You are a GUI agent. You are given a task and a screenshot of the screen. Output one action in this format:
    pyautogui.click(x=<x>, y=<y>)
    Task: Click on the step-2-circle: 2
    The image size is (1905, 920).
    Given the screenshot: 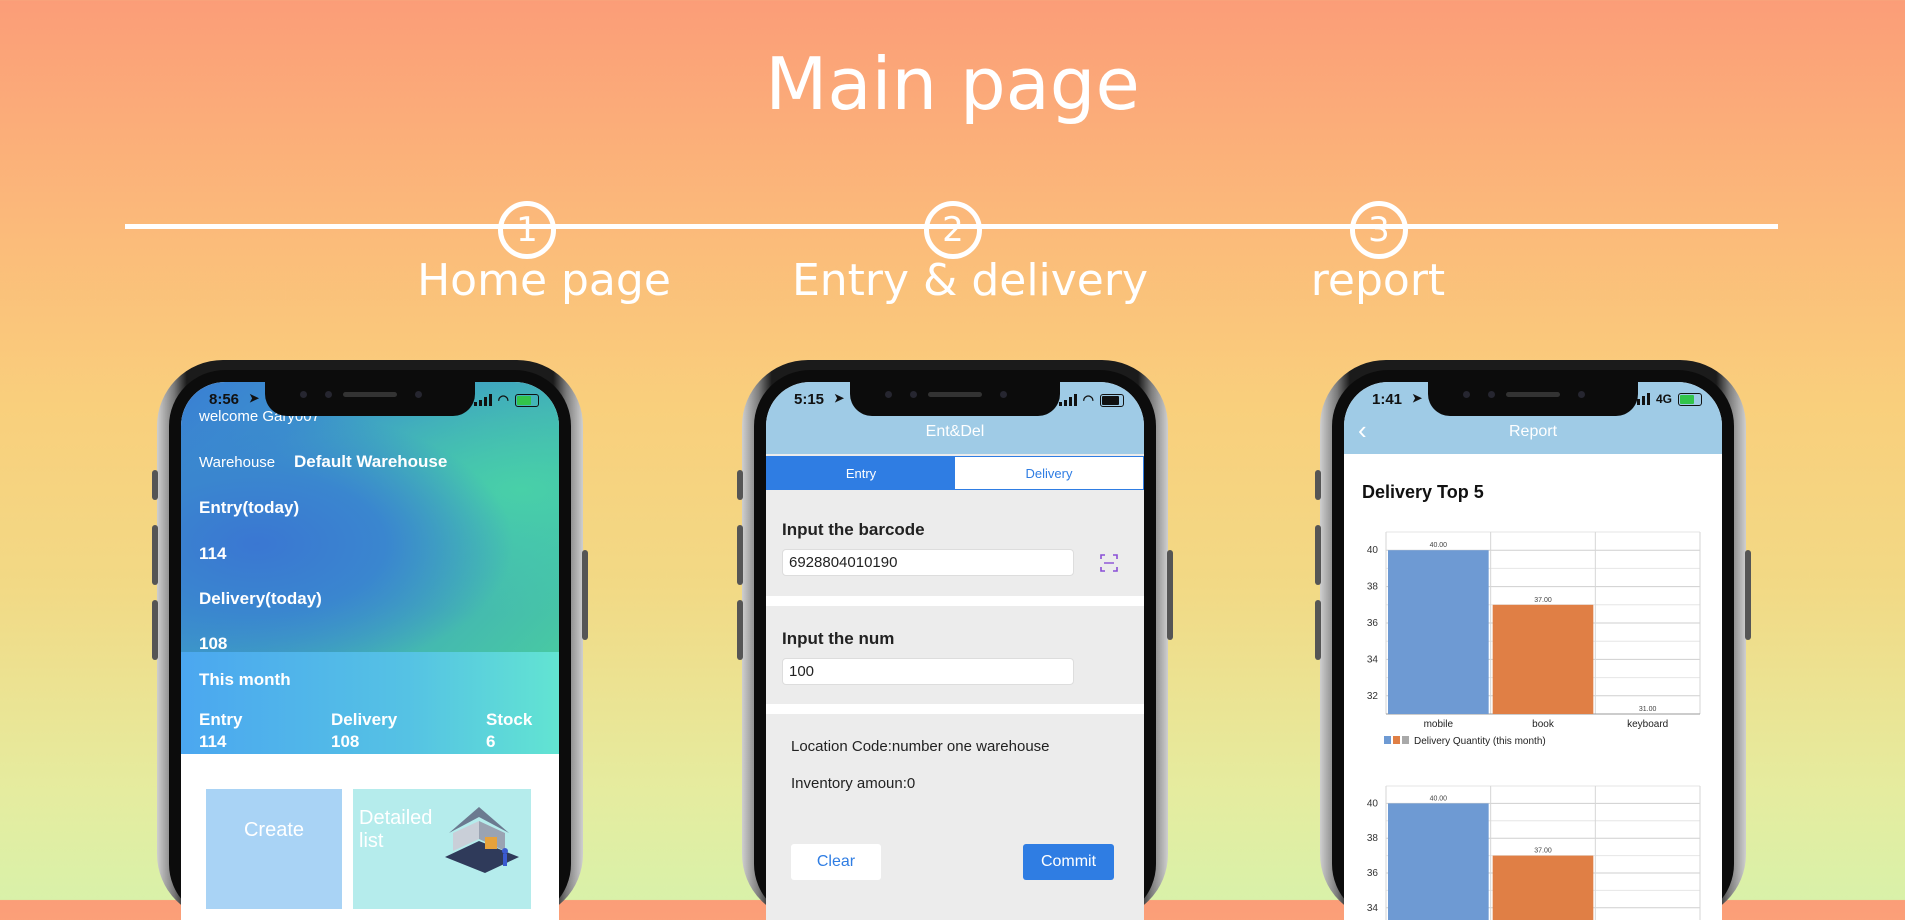 What is the action you would take?
    pyautogui.click(x=953, y=230)
    